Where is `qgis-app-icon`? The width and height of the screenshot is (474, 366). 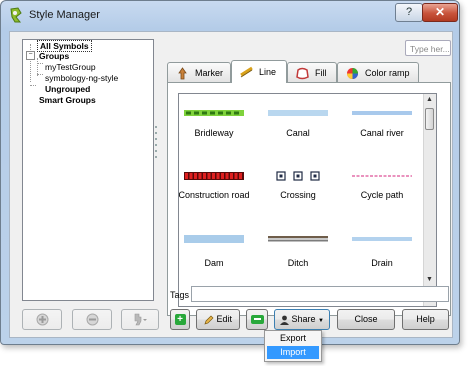 qgis-app-icon is located at coordinates (16, 15).